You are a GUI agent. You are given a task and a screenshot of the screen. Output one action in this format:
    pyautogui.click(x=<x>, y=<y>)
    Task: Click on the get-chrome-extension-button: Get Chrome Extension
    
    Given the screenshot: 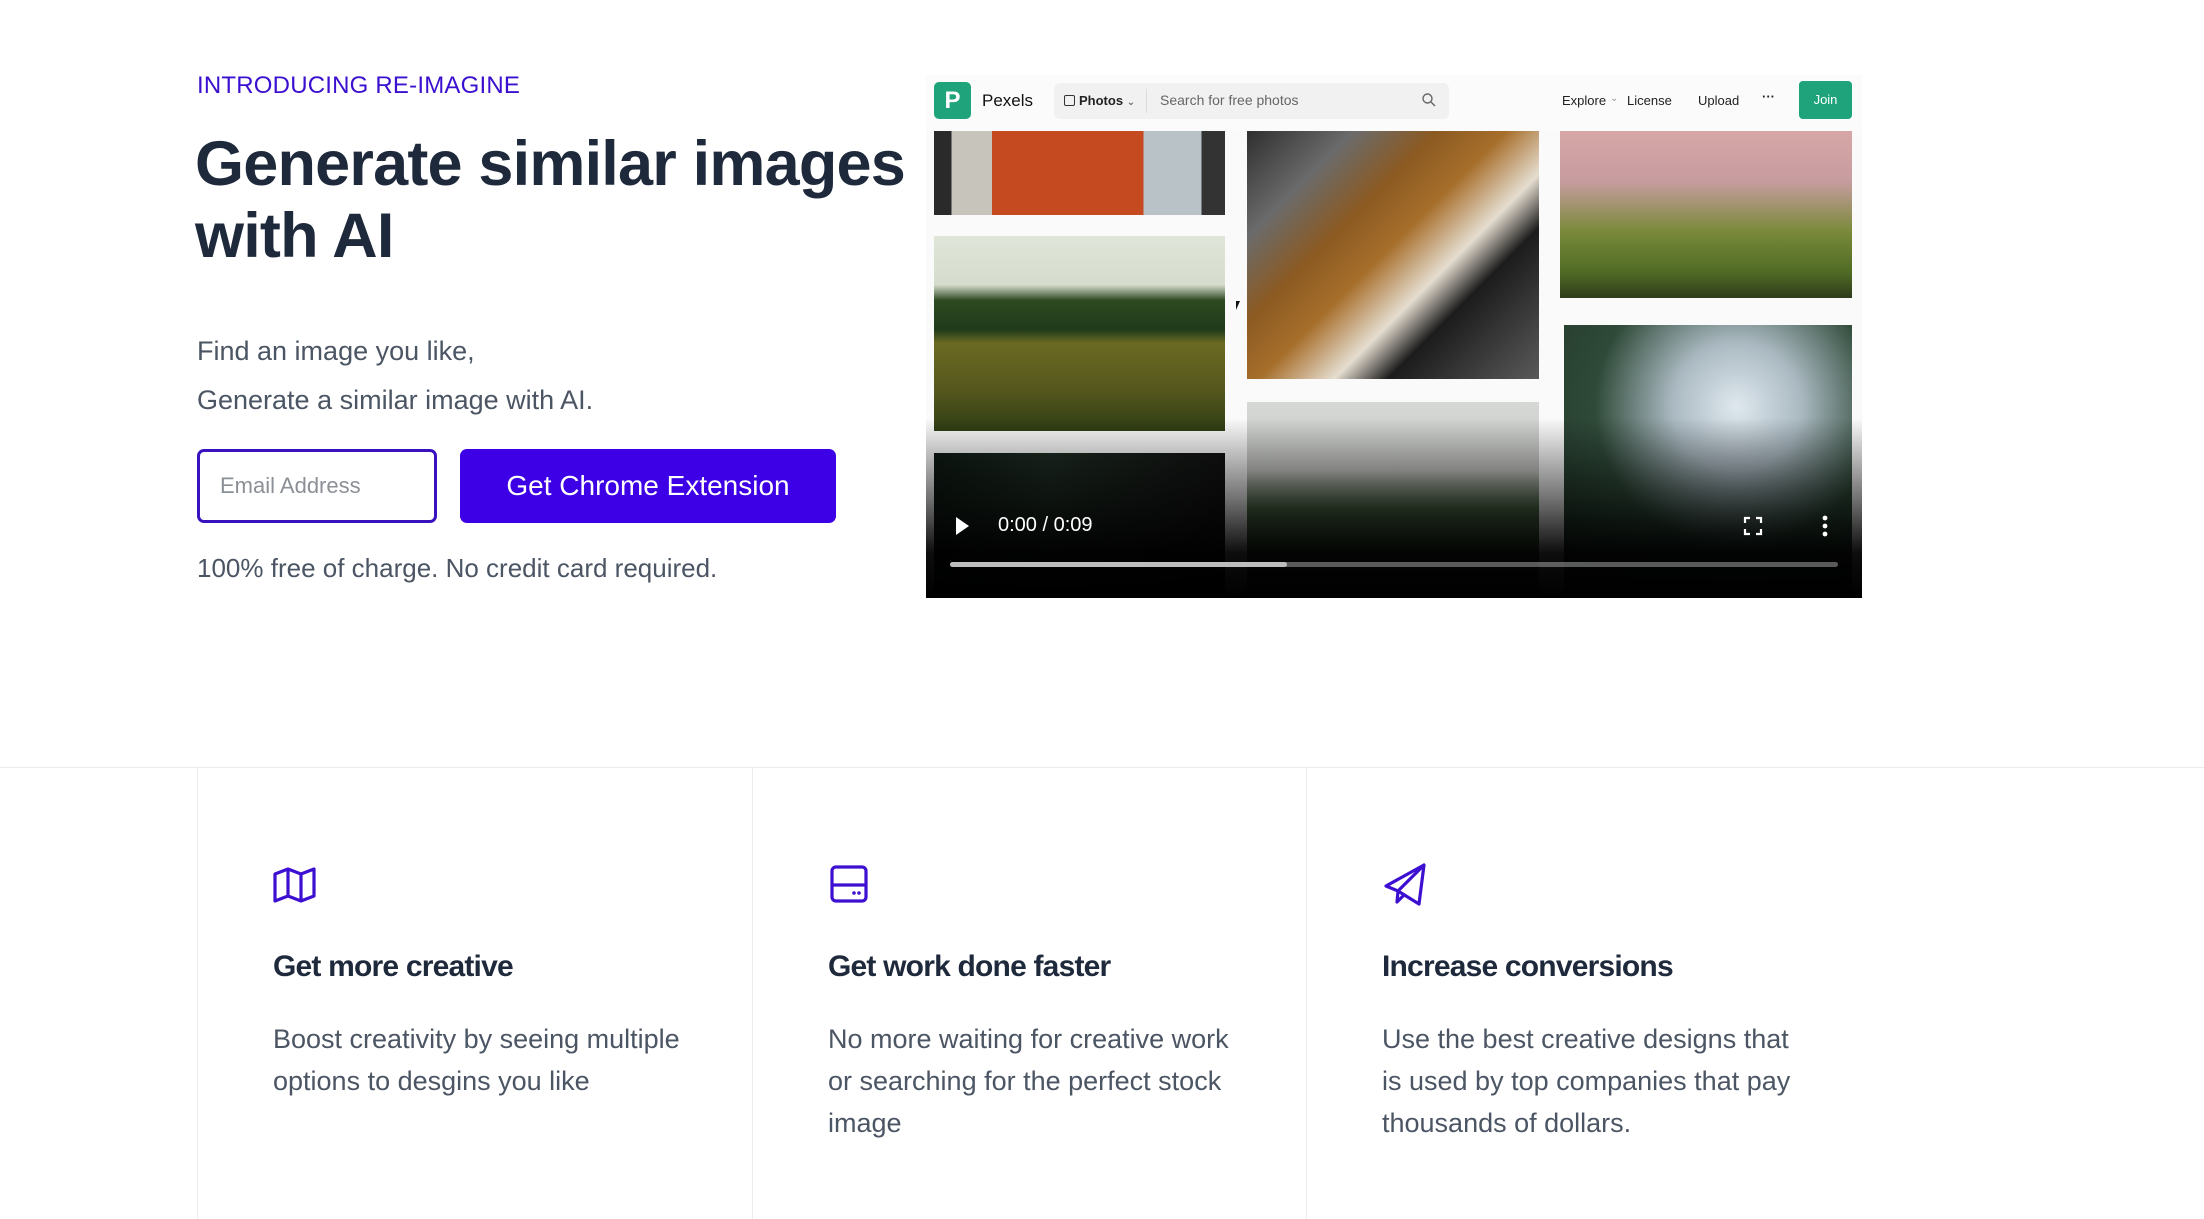 What is the action you would take?
    pyautogui.click(x=648, y=486)
    